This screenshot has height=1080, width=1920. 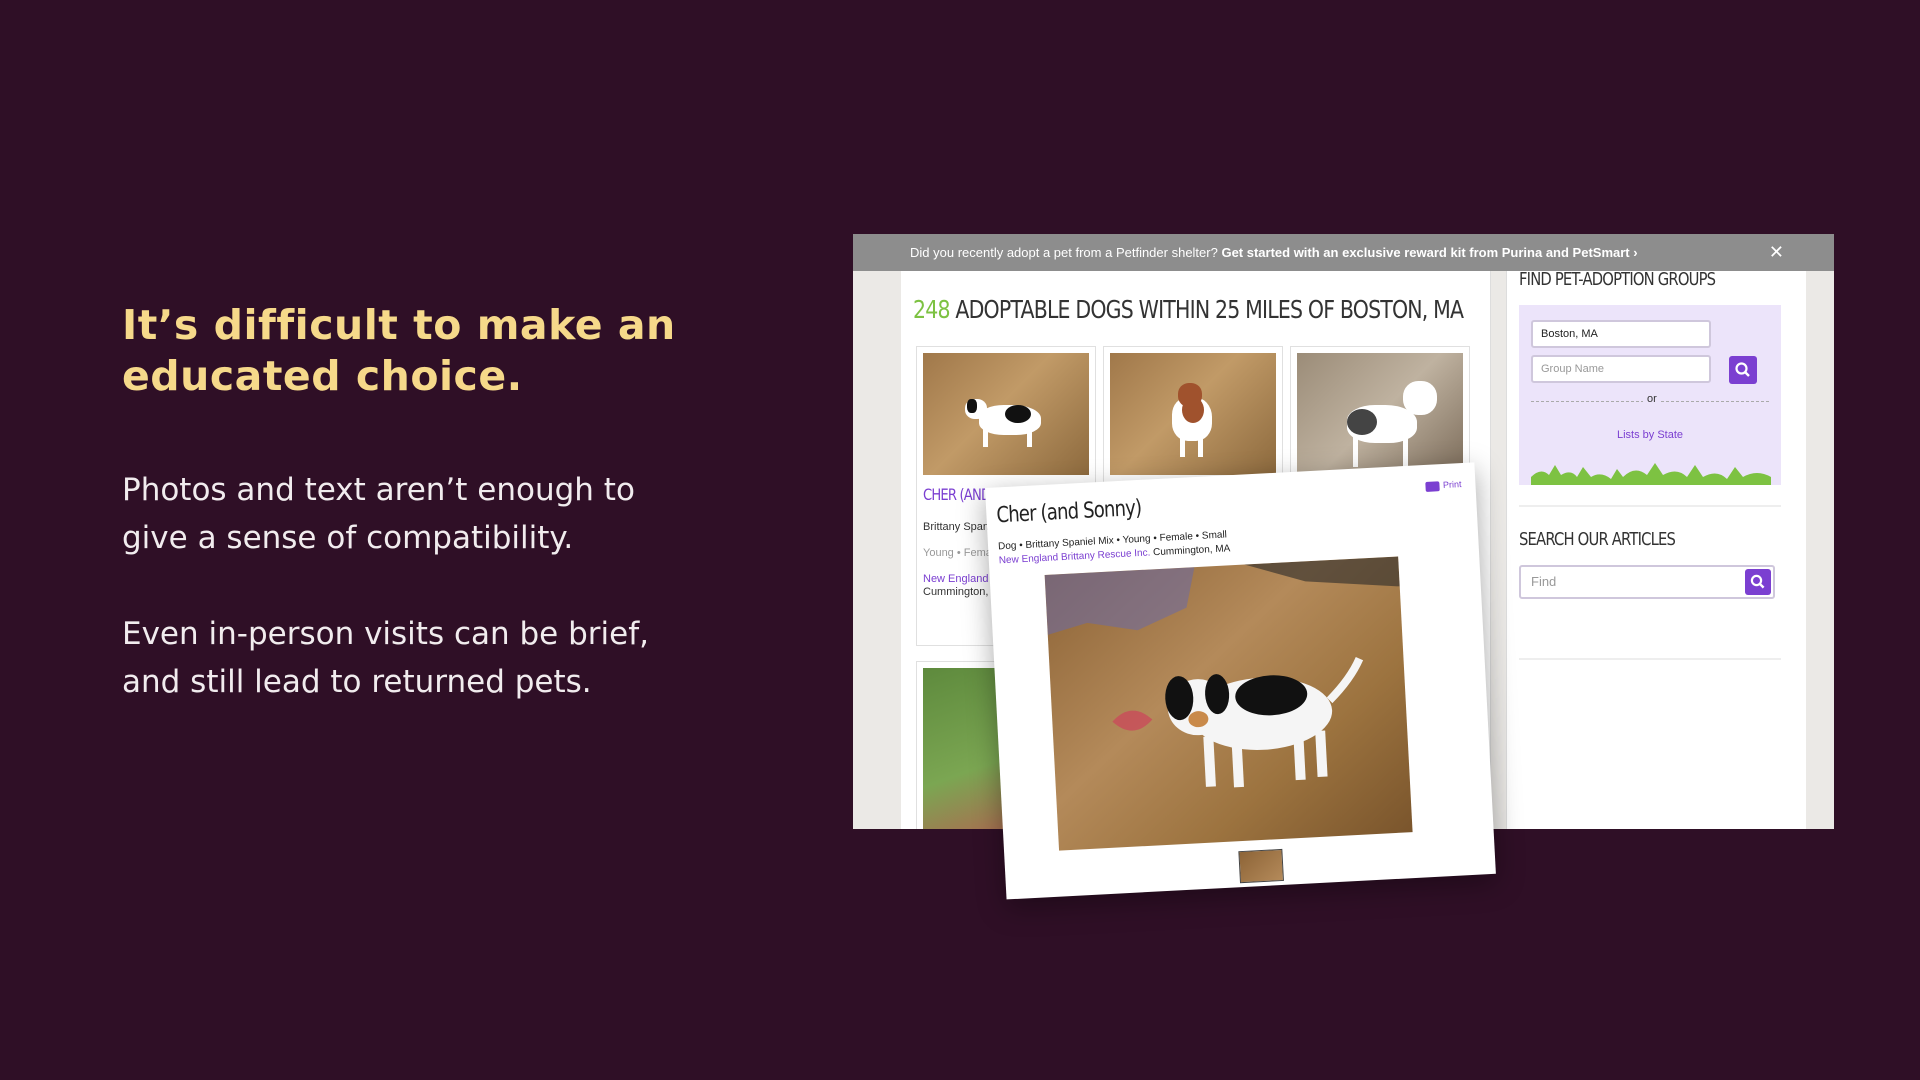 I want to click on or-label: or, so click(x=1652, y=399).